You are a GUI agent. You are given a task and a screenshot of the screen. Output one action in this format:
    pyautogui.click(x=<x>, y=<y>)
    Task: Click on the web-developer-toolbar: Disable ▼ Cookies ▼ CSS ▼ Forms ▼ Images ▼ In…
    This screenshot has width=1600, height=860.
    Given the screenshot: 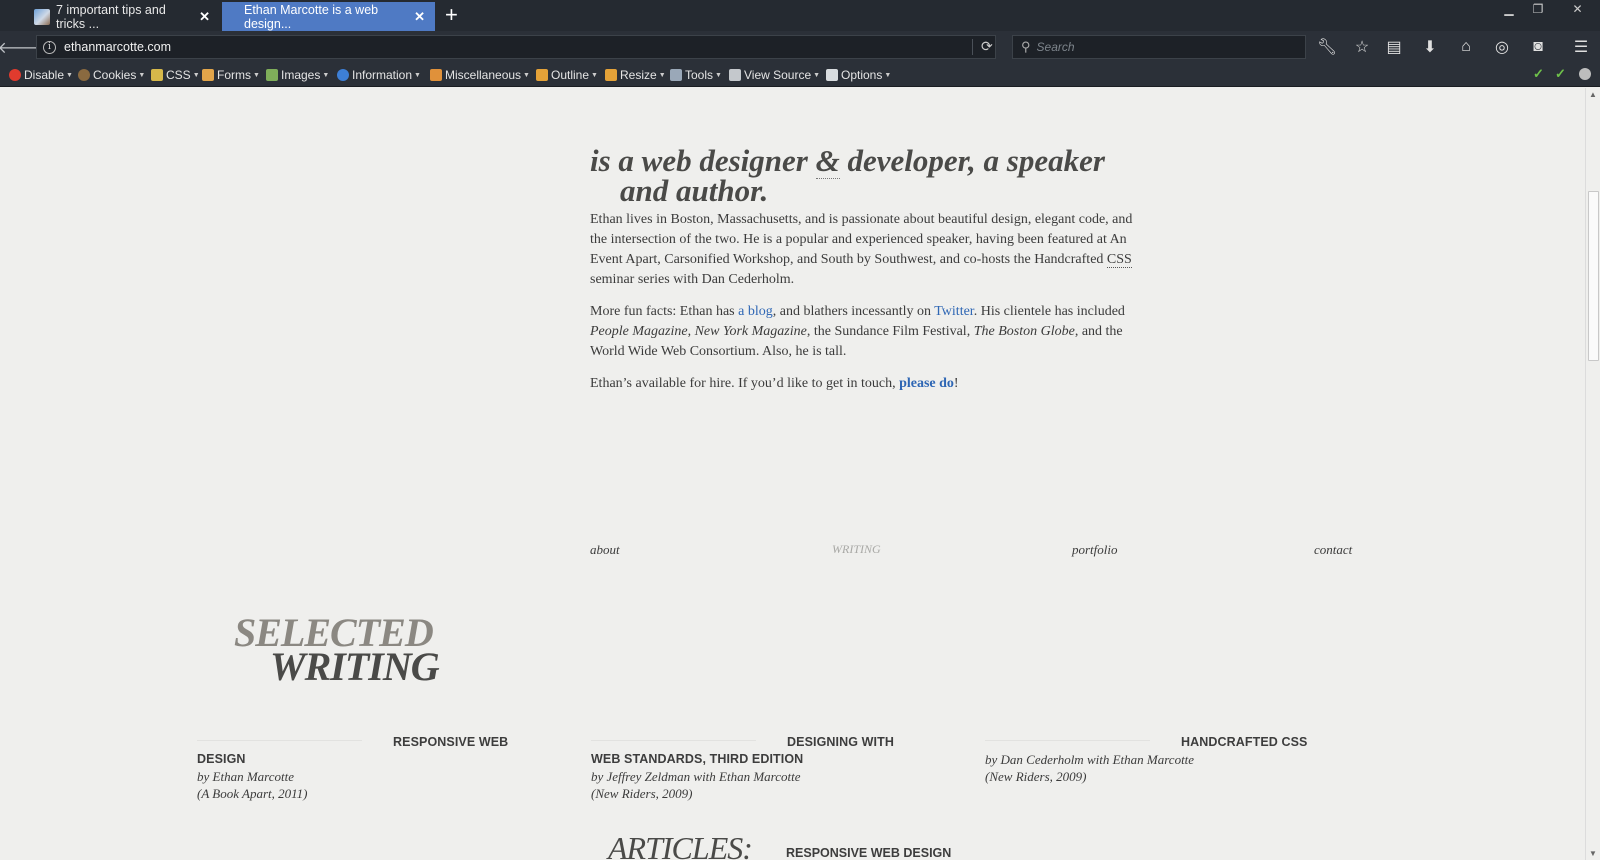 What is the action you would take?
    pyautogui.click(x=800, y=75)
    